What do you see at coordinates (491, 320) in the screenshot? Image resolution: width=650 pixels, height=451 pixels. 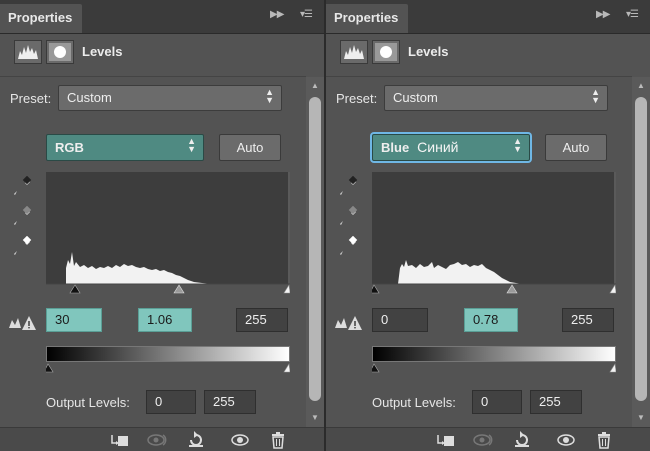 I see `input-gamma-field: 0.78` at bounding box center [491, 320].